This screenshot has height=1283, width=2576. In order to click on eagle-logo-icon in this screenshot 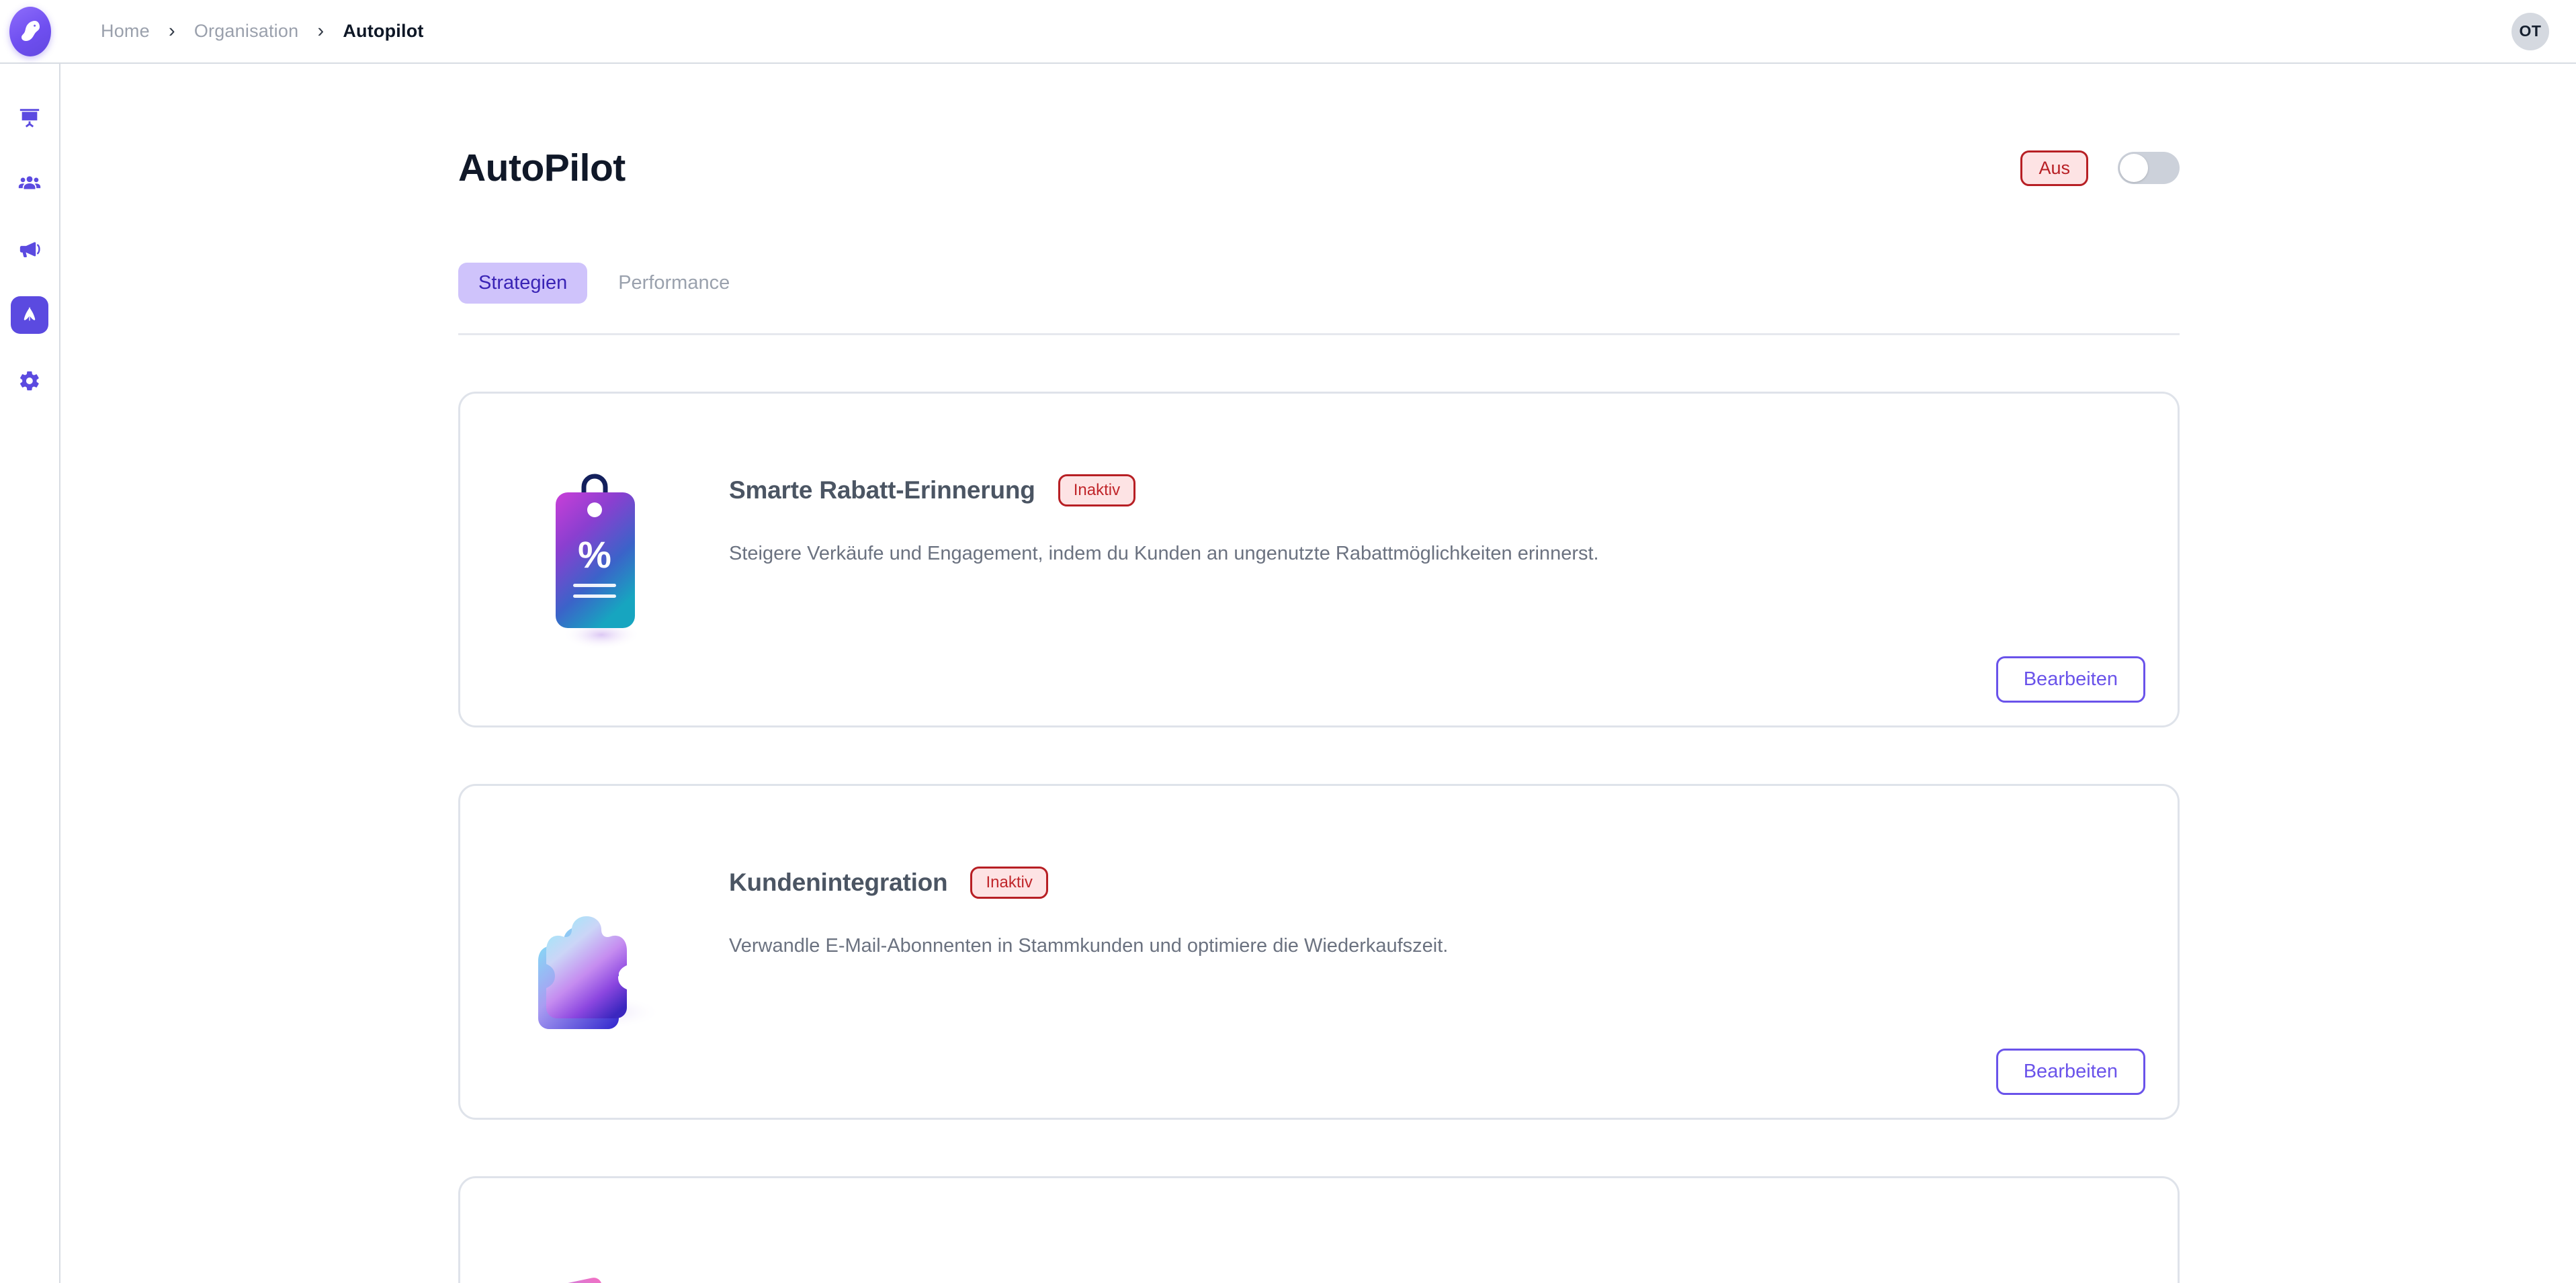, I will do `click(30, 31)`.